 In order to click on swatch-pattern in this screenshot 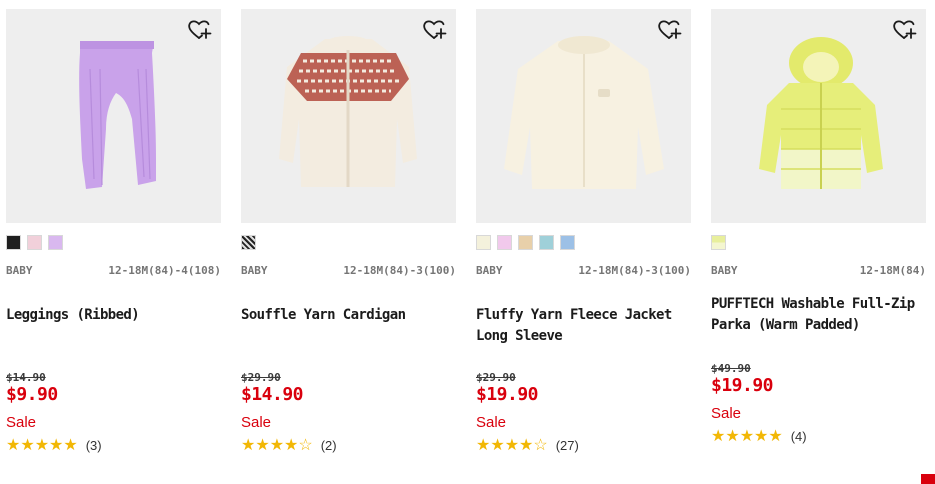, I will do `click(248, 242)`.